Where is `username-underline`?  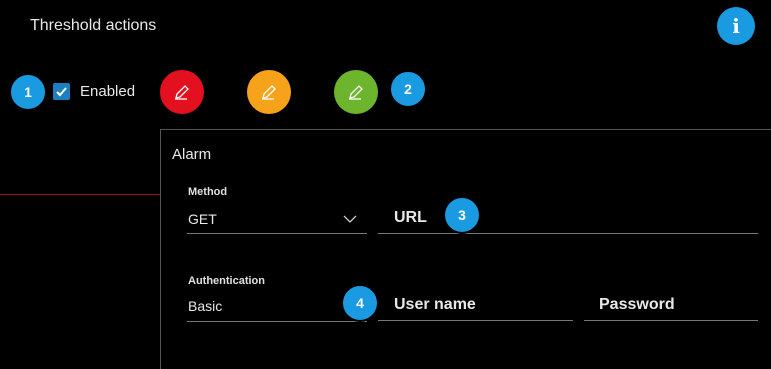
username-underline is located at coordinates (475, 320).